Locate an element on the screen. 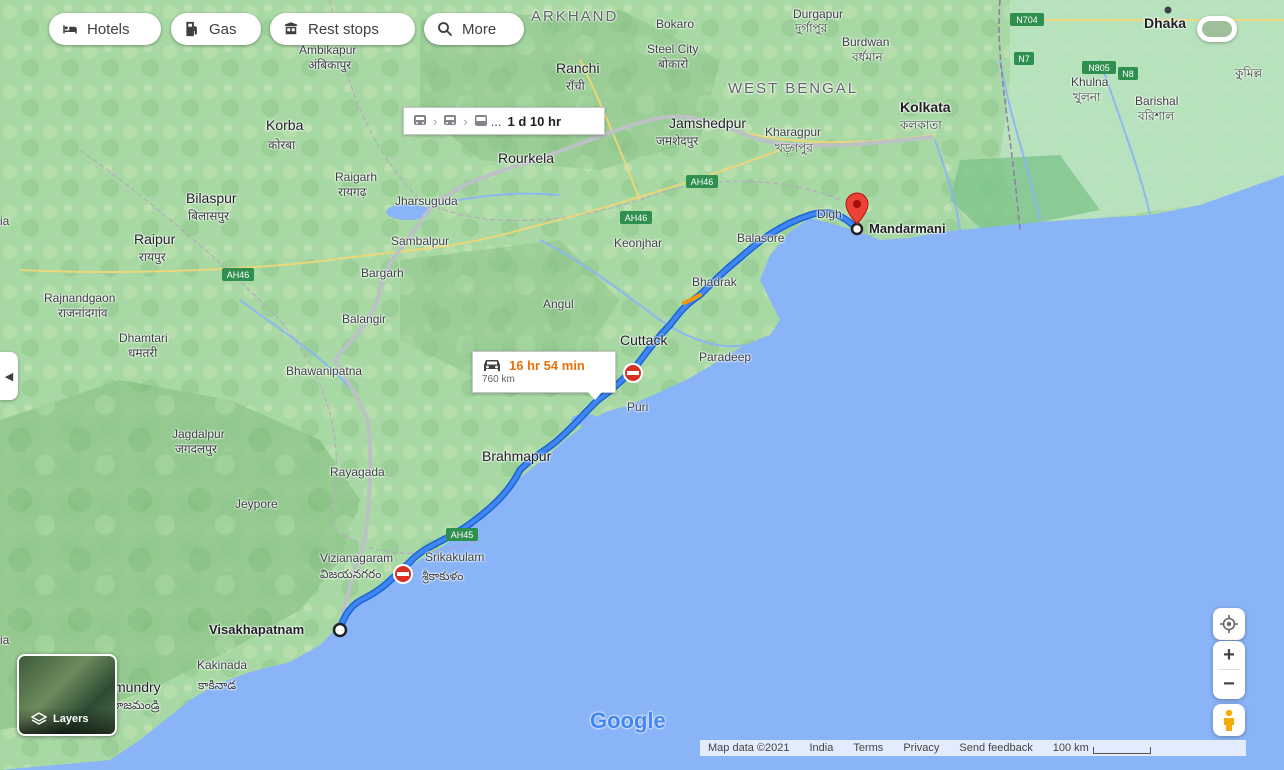 Image resolution: width=1284 pixels, height=770 pixels. city-label: Raipur is located at coordinates (154, 239).